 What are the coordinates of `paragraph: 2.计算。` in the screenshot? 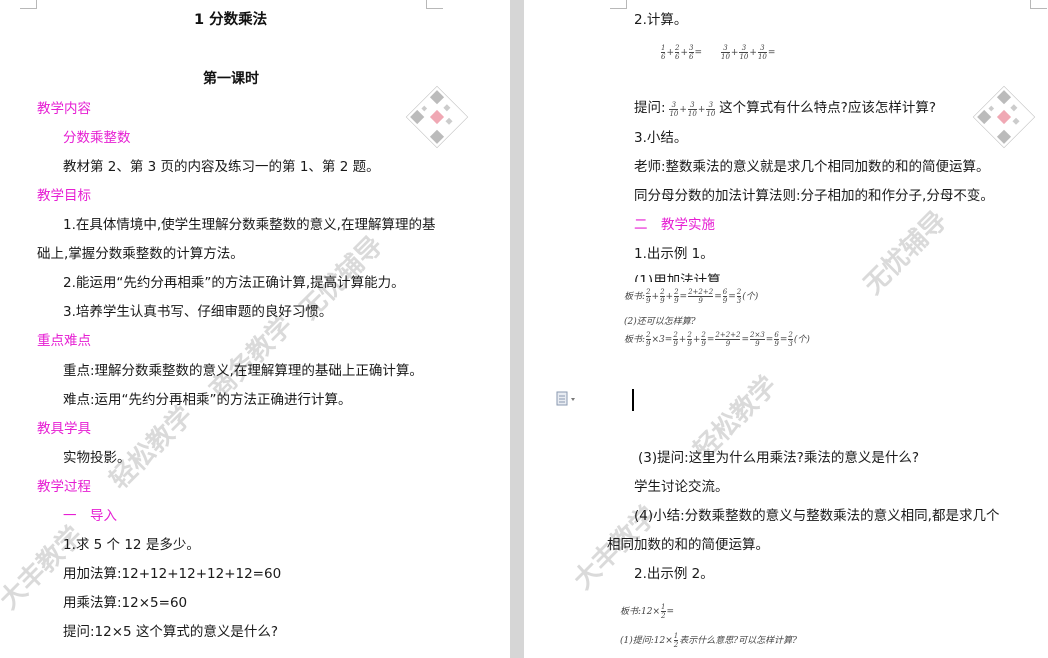 It's located at (661, 20).